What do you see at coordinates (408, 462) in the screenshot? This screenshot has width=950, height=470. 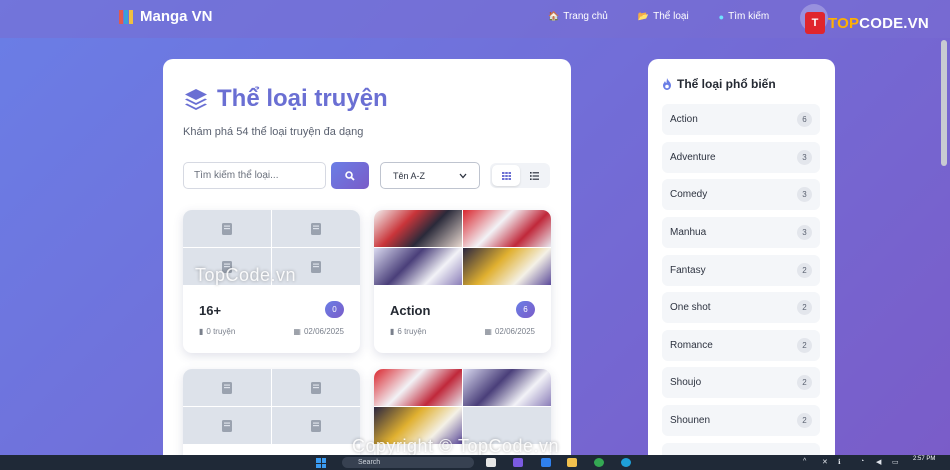 I see `taskbar-search: Search` at bounding box center [408, 462].